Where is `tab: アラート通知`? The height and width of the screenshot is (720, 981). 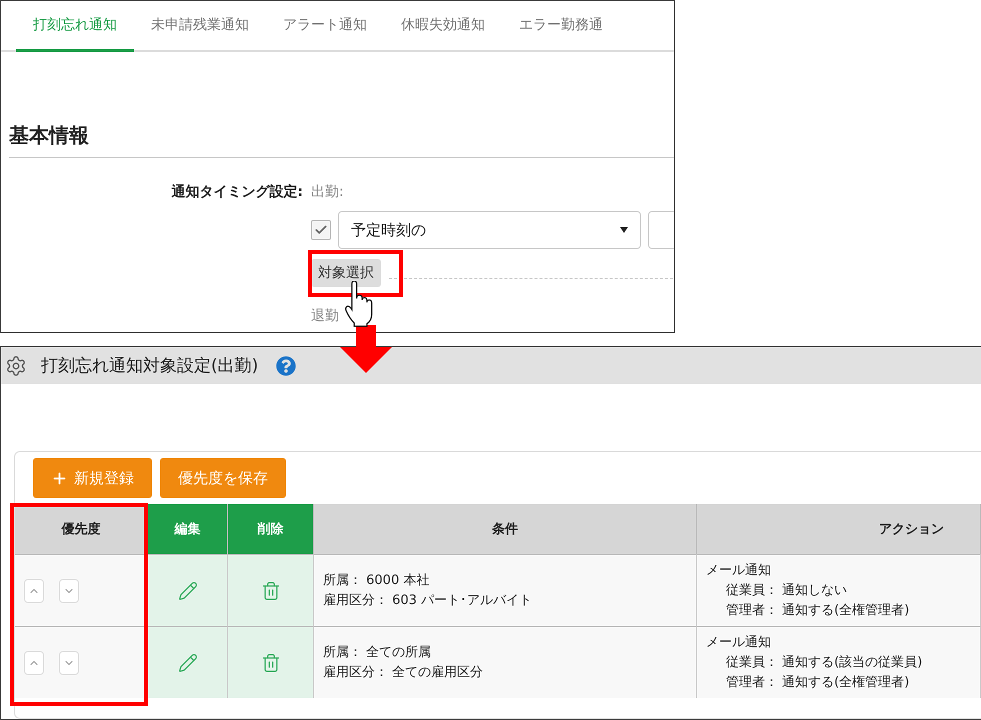 tab: アラート通知 is located at coordinates (325, 26).